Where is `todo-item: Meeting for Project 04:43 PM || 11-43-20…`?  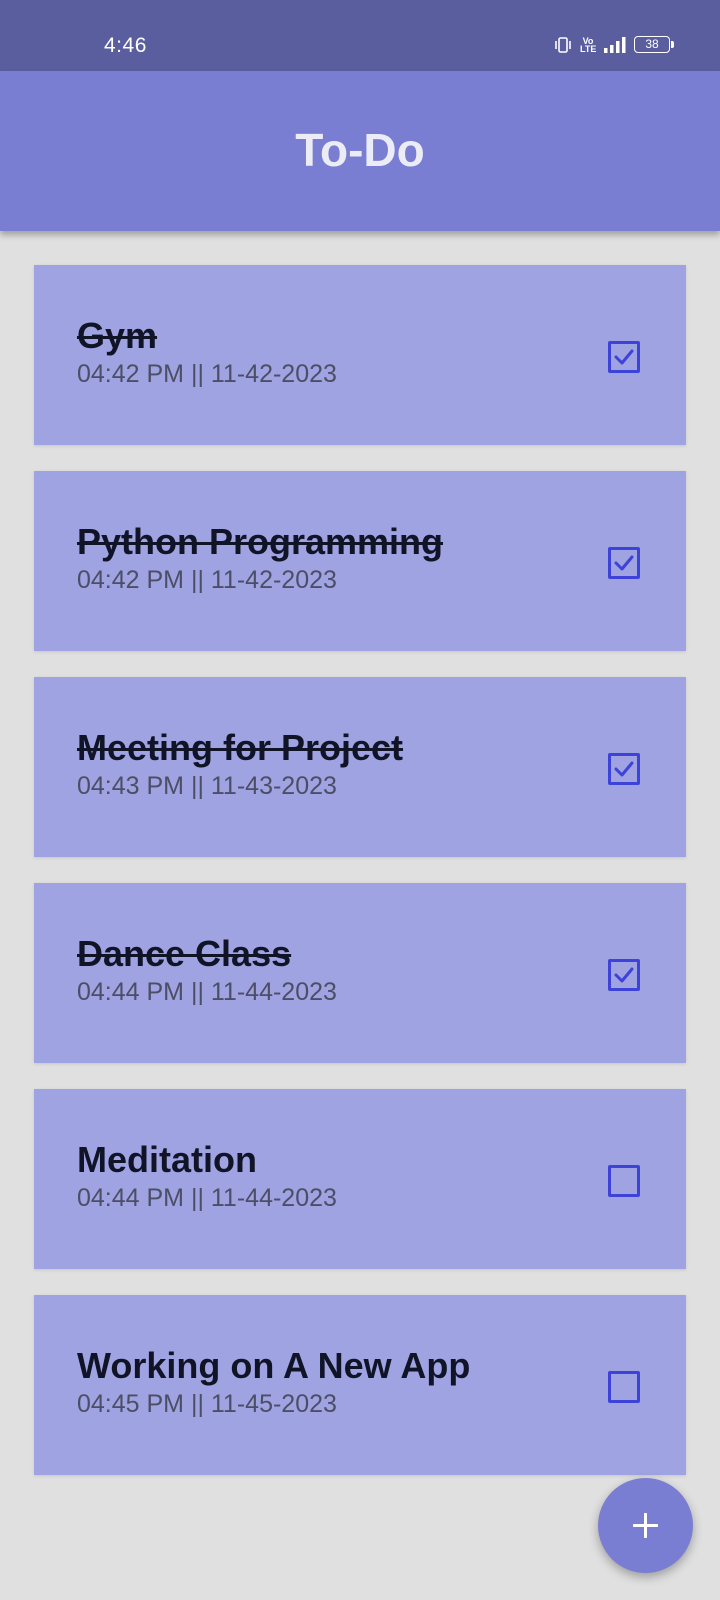
todo-item: Meeting for Project 04:43 PM || 11-43-20… is located at coordinates (360, 767).